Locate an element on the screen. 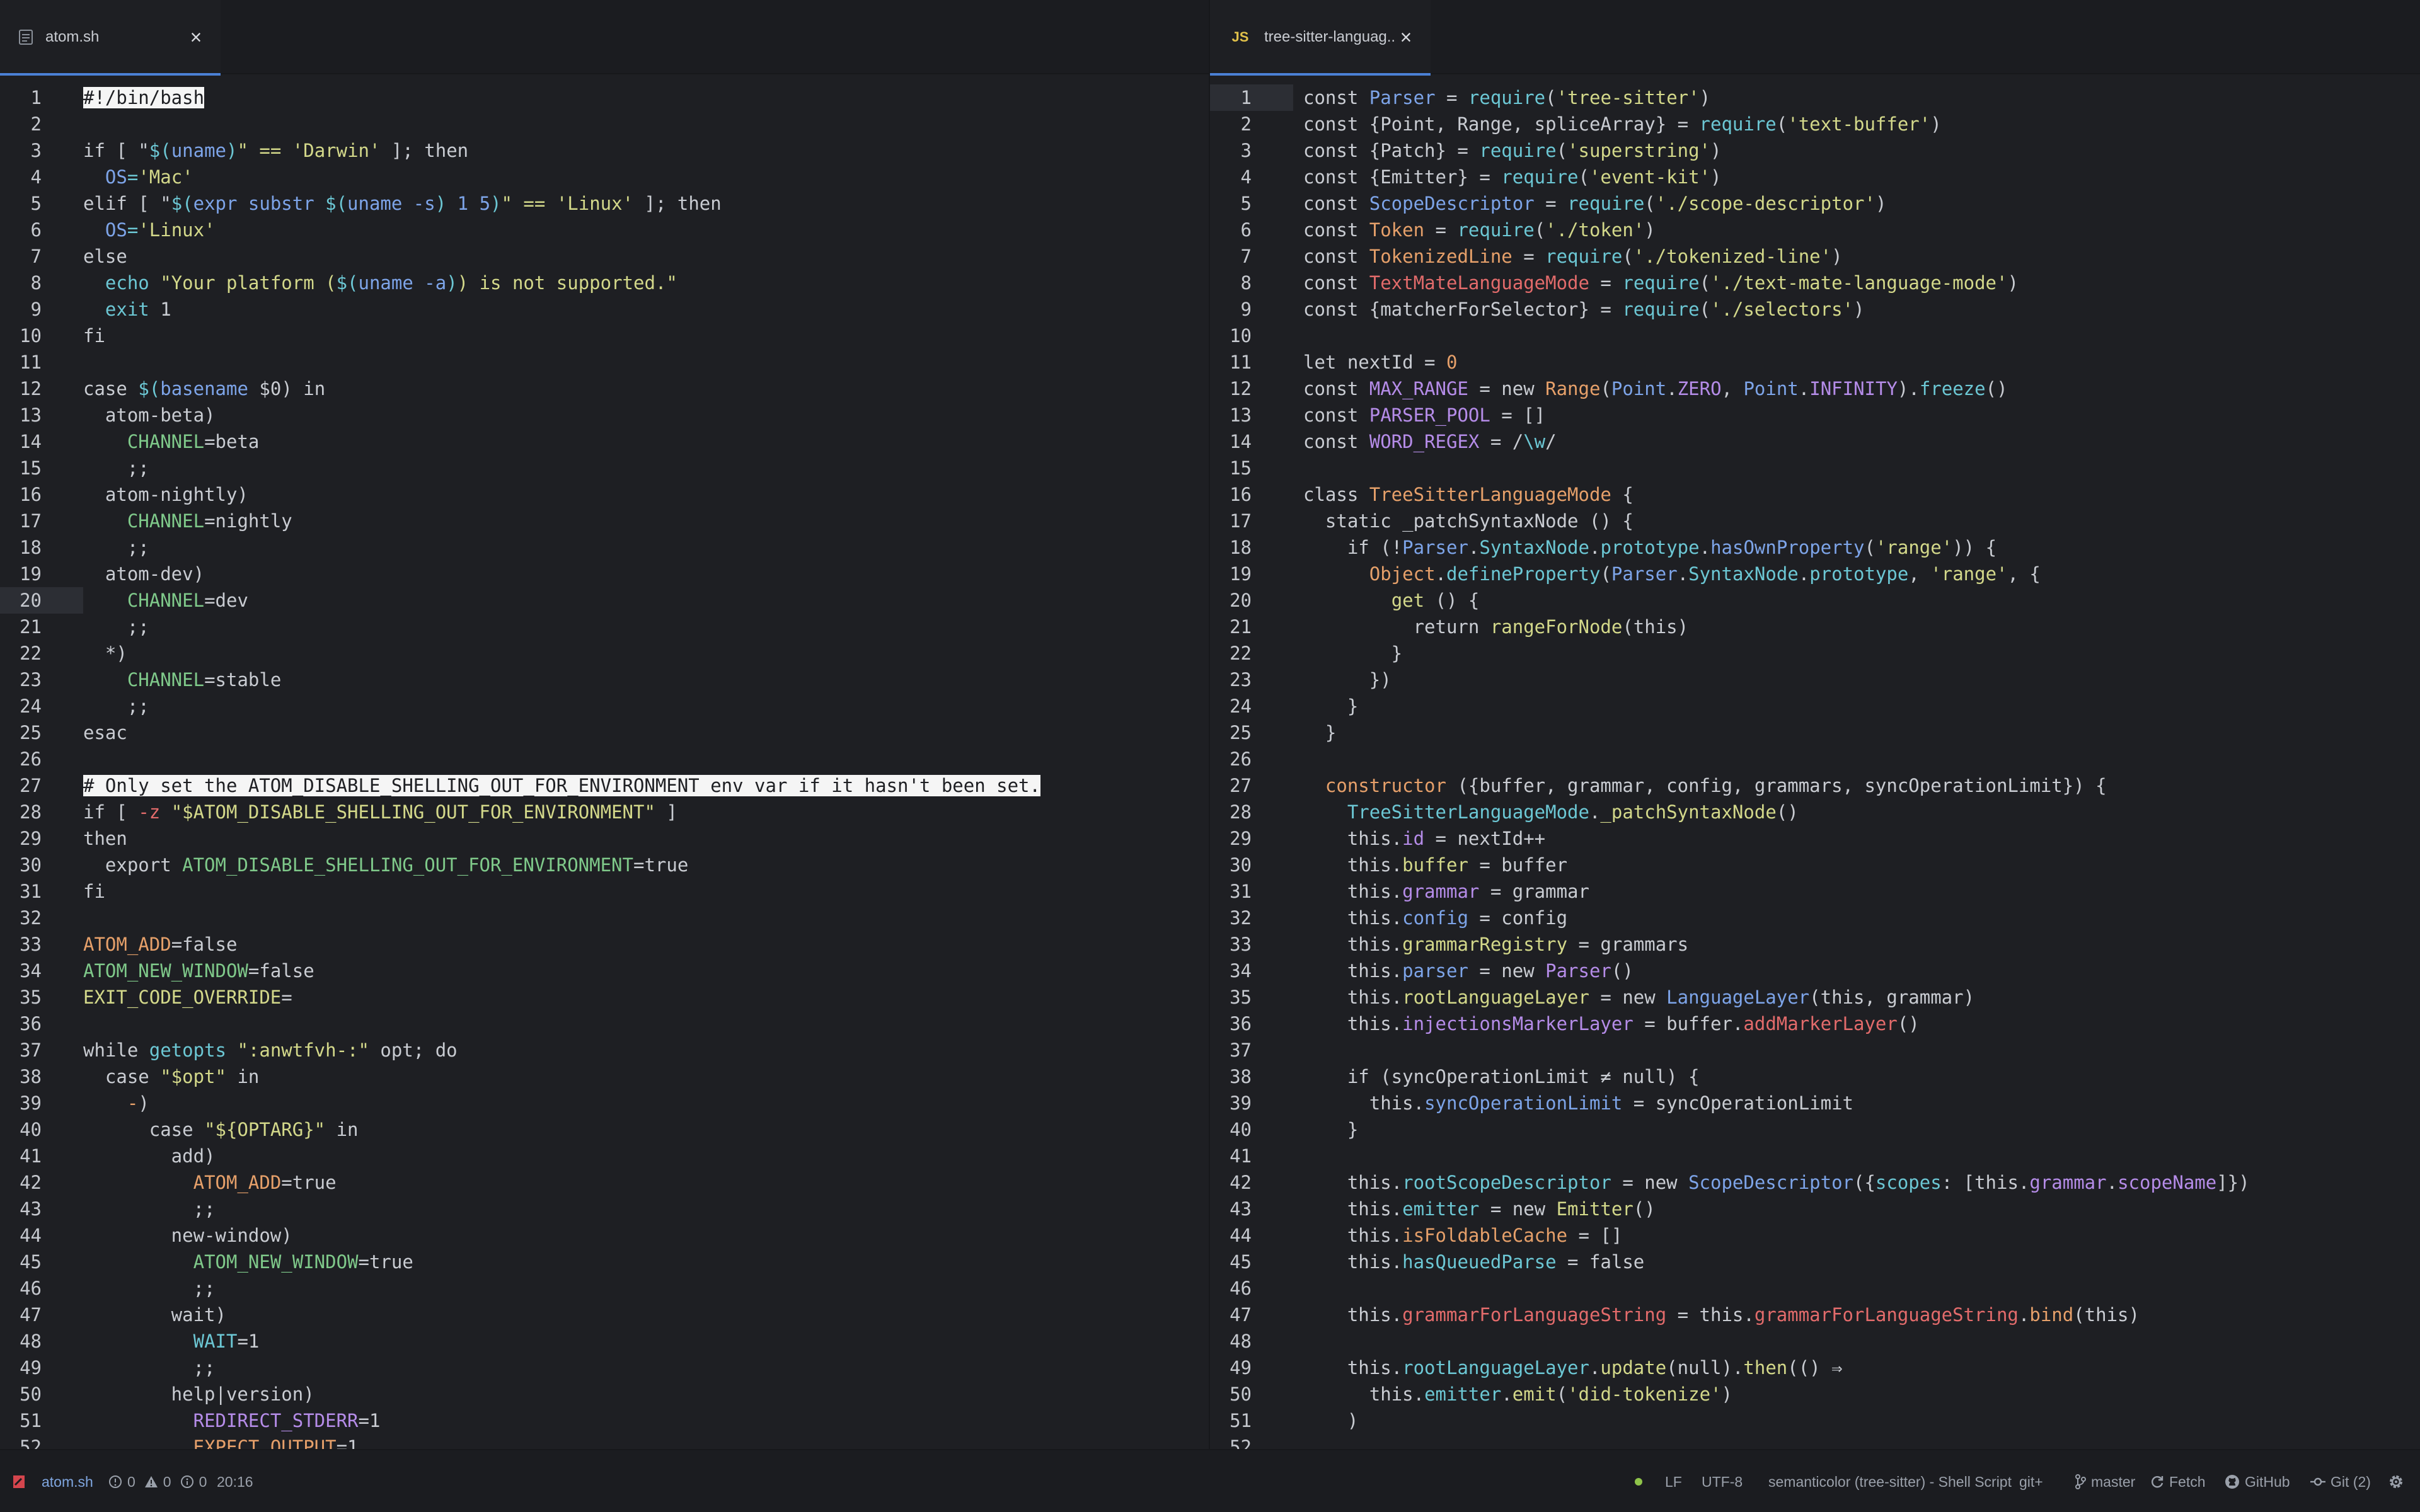  line-number: 18 is located at coordinates (1231, 547).